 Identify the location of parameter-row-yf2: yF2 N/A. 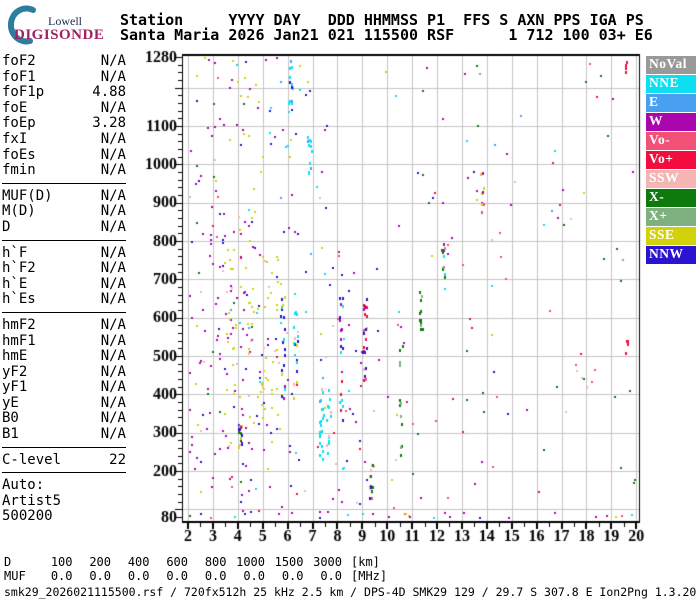
(64, 372).